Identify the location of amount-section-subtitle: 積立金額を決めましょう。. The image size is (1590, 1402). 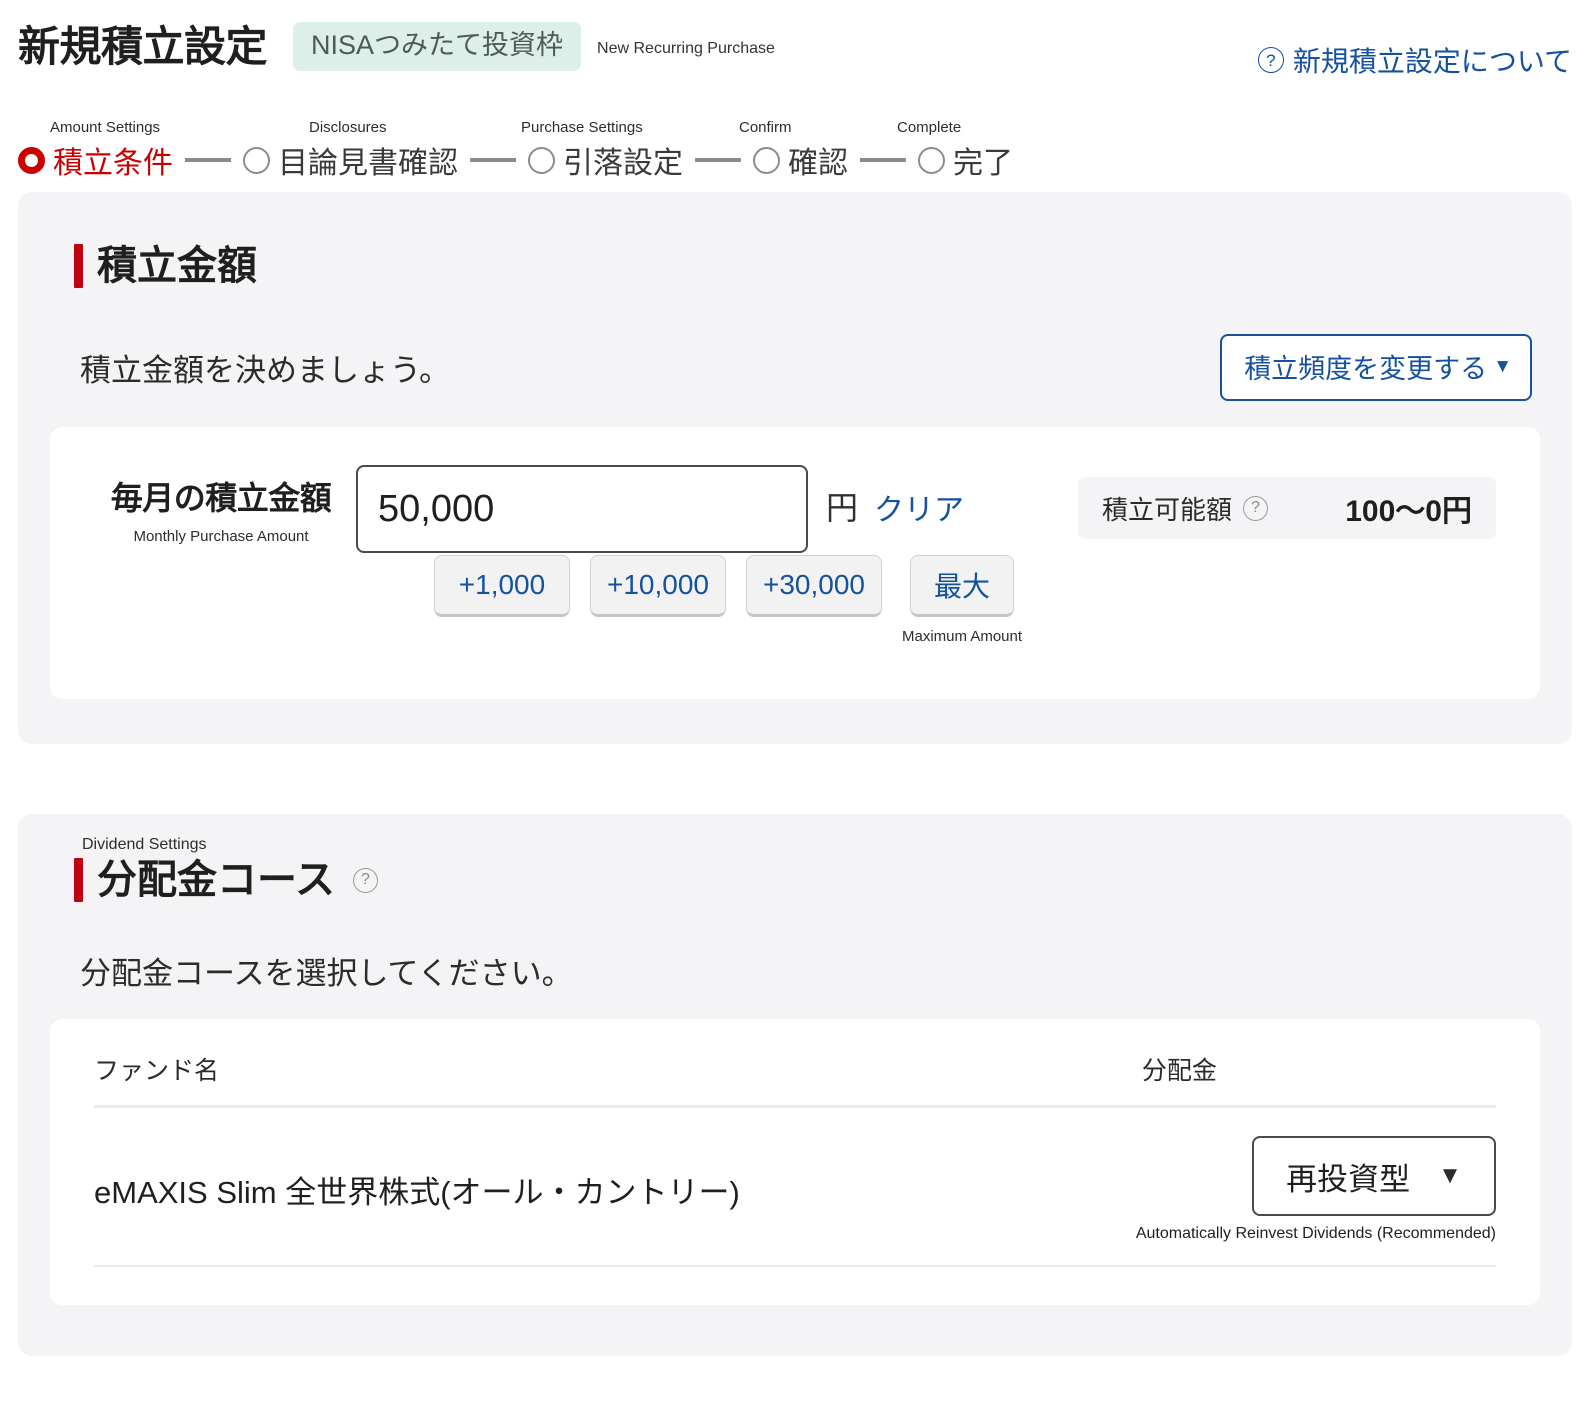
(265, 370).